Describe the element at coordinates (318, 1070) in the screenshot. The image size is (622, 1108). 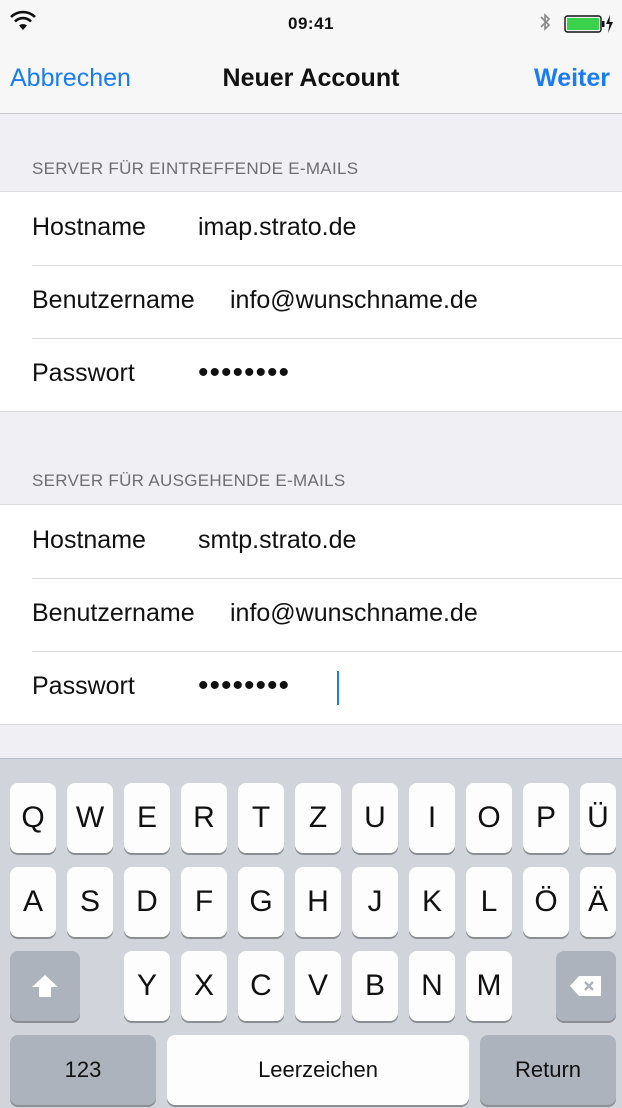
I see `space-key: Leerzeichen` at that location.